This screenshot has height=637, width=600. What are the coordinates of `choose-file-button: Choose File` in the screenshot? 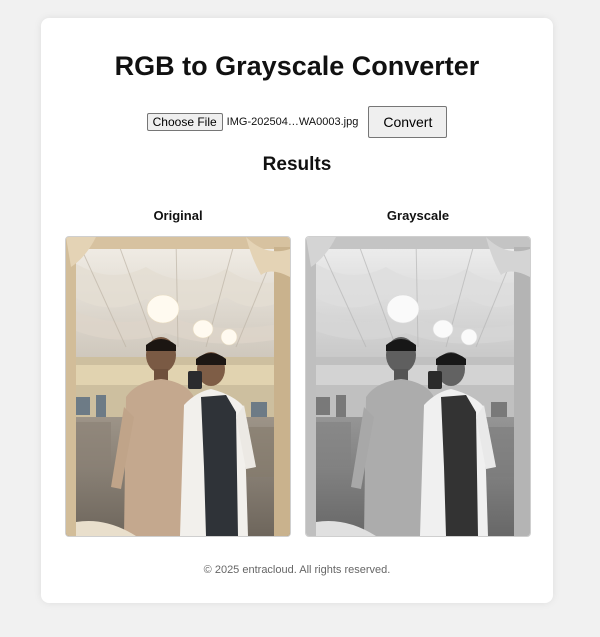 It's located at (184, 122).